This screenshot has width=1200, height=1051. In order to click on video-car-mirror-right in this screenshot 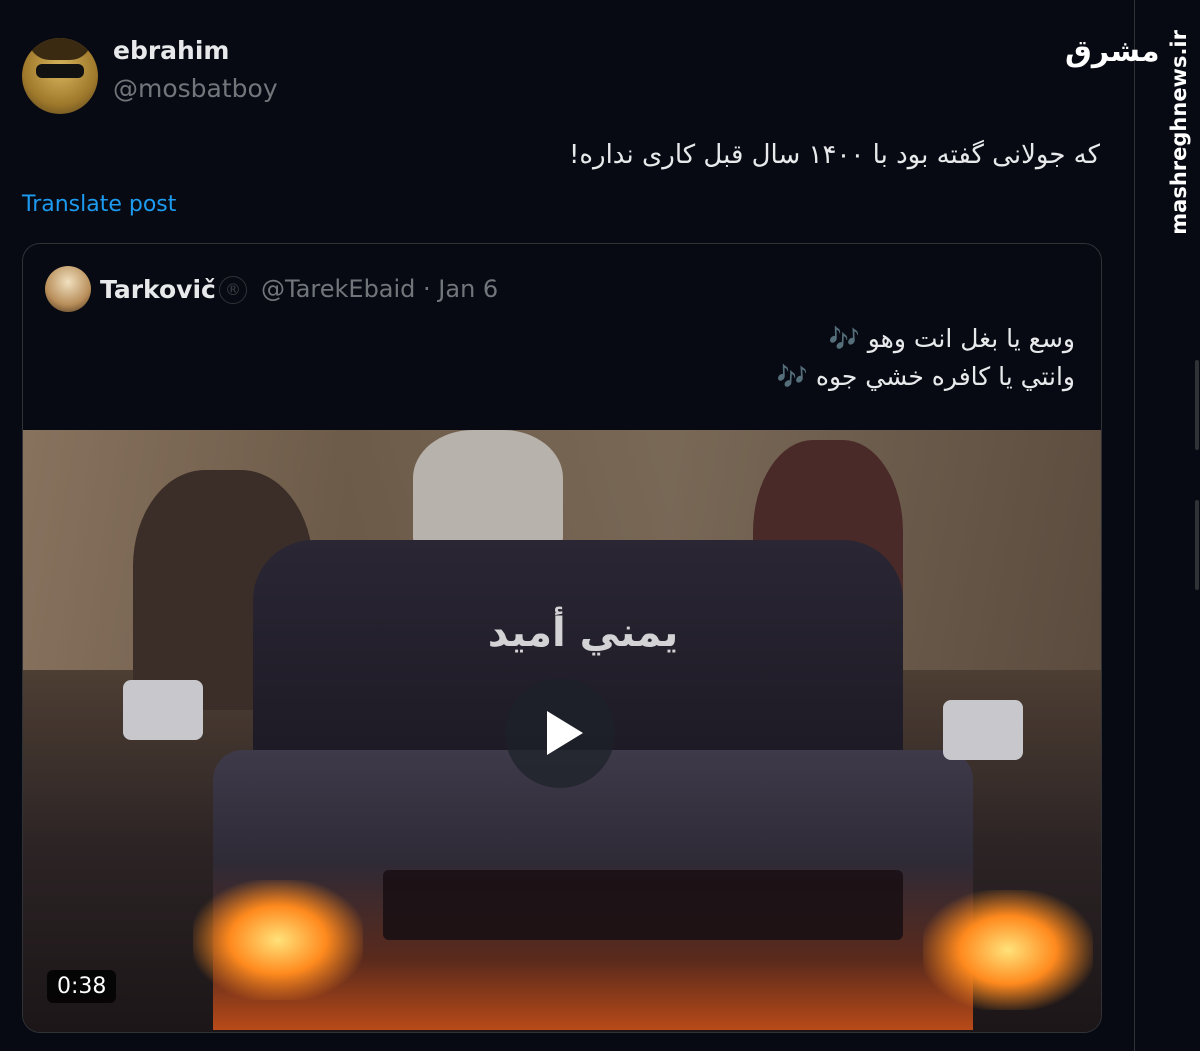, I will do `click(983, 730)`.